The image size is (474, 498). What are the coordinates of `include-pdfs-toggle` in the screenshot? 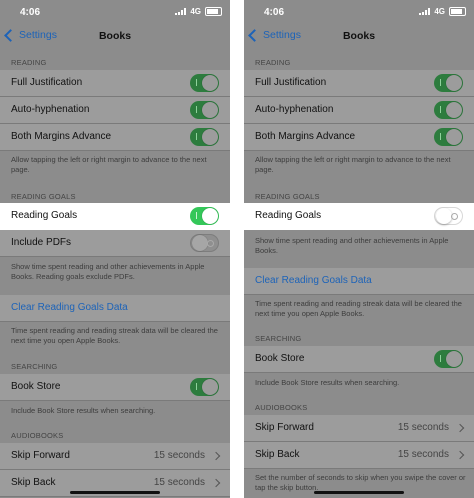 It's located at (204, 243).